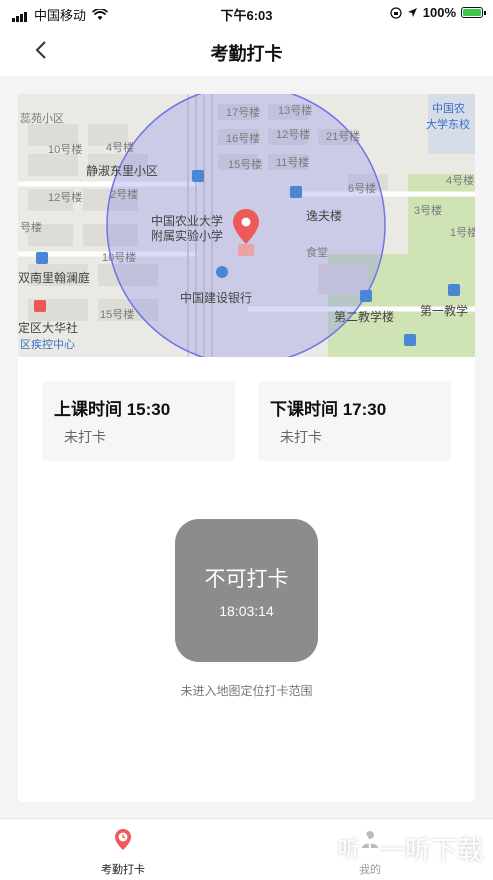 The height and width of the screenshot is (880, 493). I want to click on map-label: 大学东校, so click(448, 125).